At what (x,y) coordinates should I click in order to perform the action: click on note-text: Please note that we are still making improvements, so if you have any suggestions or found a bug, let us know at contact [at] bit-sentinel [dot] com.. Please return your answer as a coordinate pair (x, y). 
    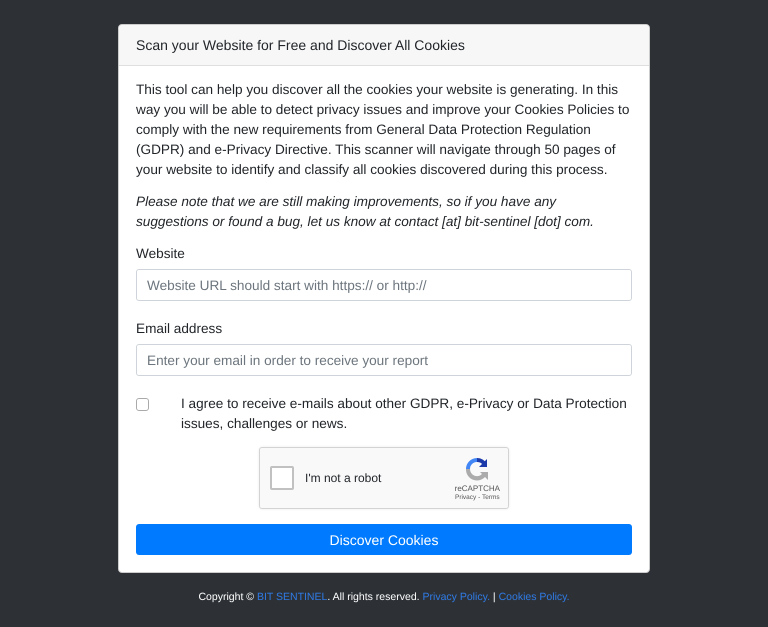
    Looking at the image, I should click on (365, 212).